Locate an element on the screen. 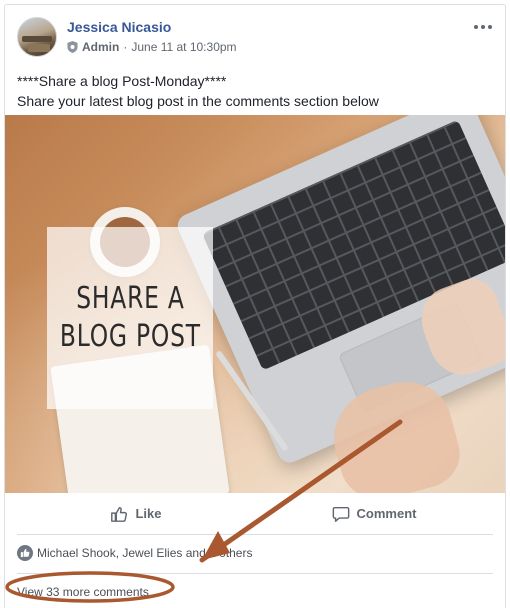 The width and height of the screenshot is (510, 608). comment-bubble-icon is located at coordinates (340, 514).